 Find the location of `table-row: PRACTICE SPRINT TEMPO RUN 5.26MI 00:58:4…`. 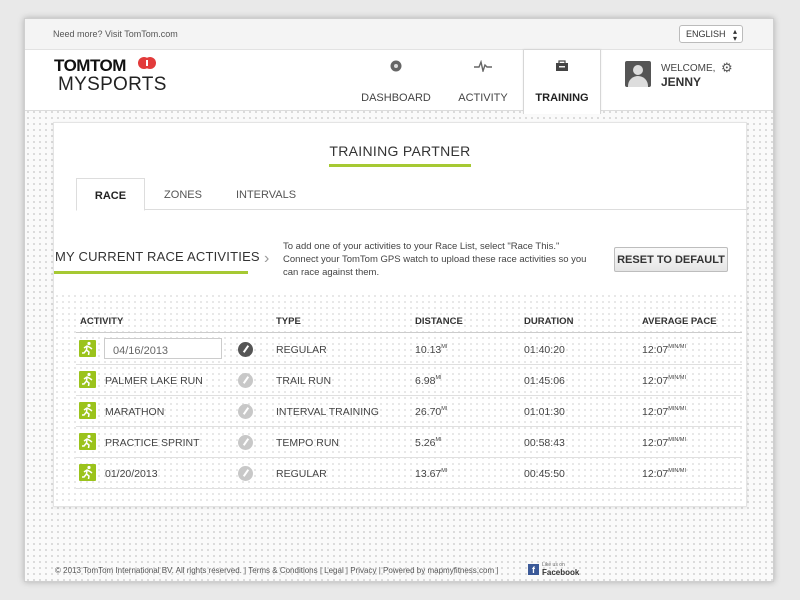

table-row: PRACTICE SPRINT TEMPO RUN 5.26MI 00:58:4… is located at coordinates (409, 442).